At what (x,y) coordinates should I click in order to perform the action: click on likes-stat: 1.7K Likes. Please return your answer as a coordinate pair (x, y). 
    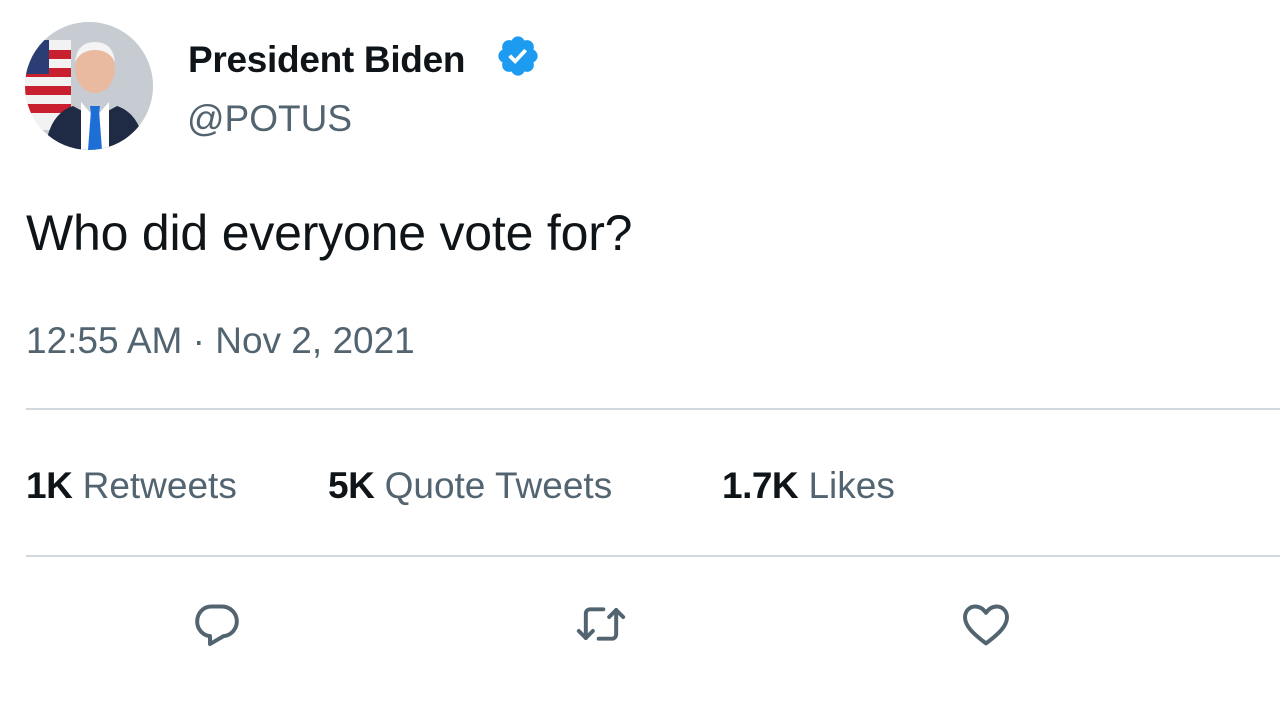
    Looking at the image, I should click on (808, 486).